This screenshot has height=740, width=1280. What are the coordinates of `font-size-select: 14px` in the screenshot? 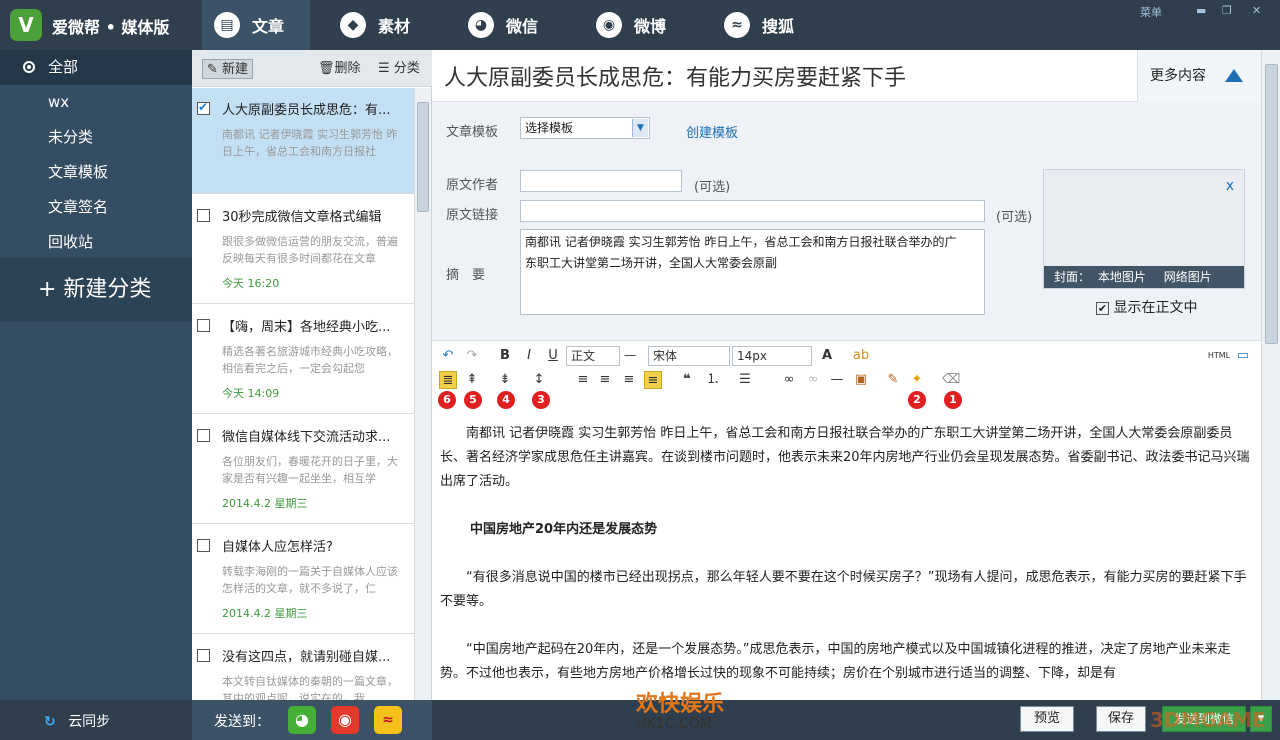 It's located at (772, 356).